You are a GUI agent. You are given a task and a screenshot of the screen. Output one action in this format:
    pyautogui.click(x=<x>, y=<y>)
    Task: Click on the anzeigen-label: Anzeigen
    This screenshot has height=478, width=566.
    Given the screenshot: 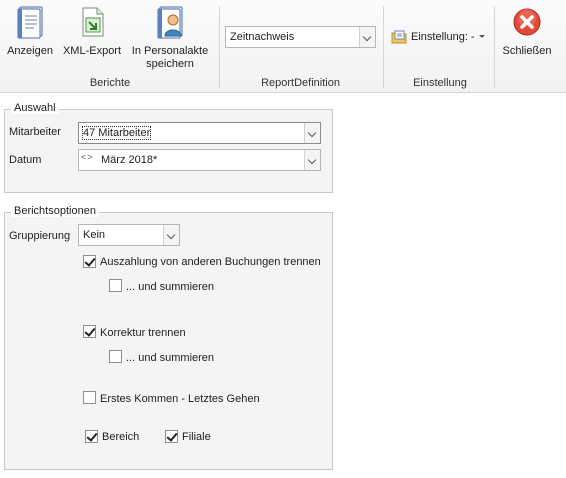 What is the action you would take?
    pyautogui.click(x=30, y=51)
    